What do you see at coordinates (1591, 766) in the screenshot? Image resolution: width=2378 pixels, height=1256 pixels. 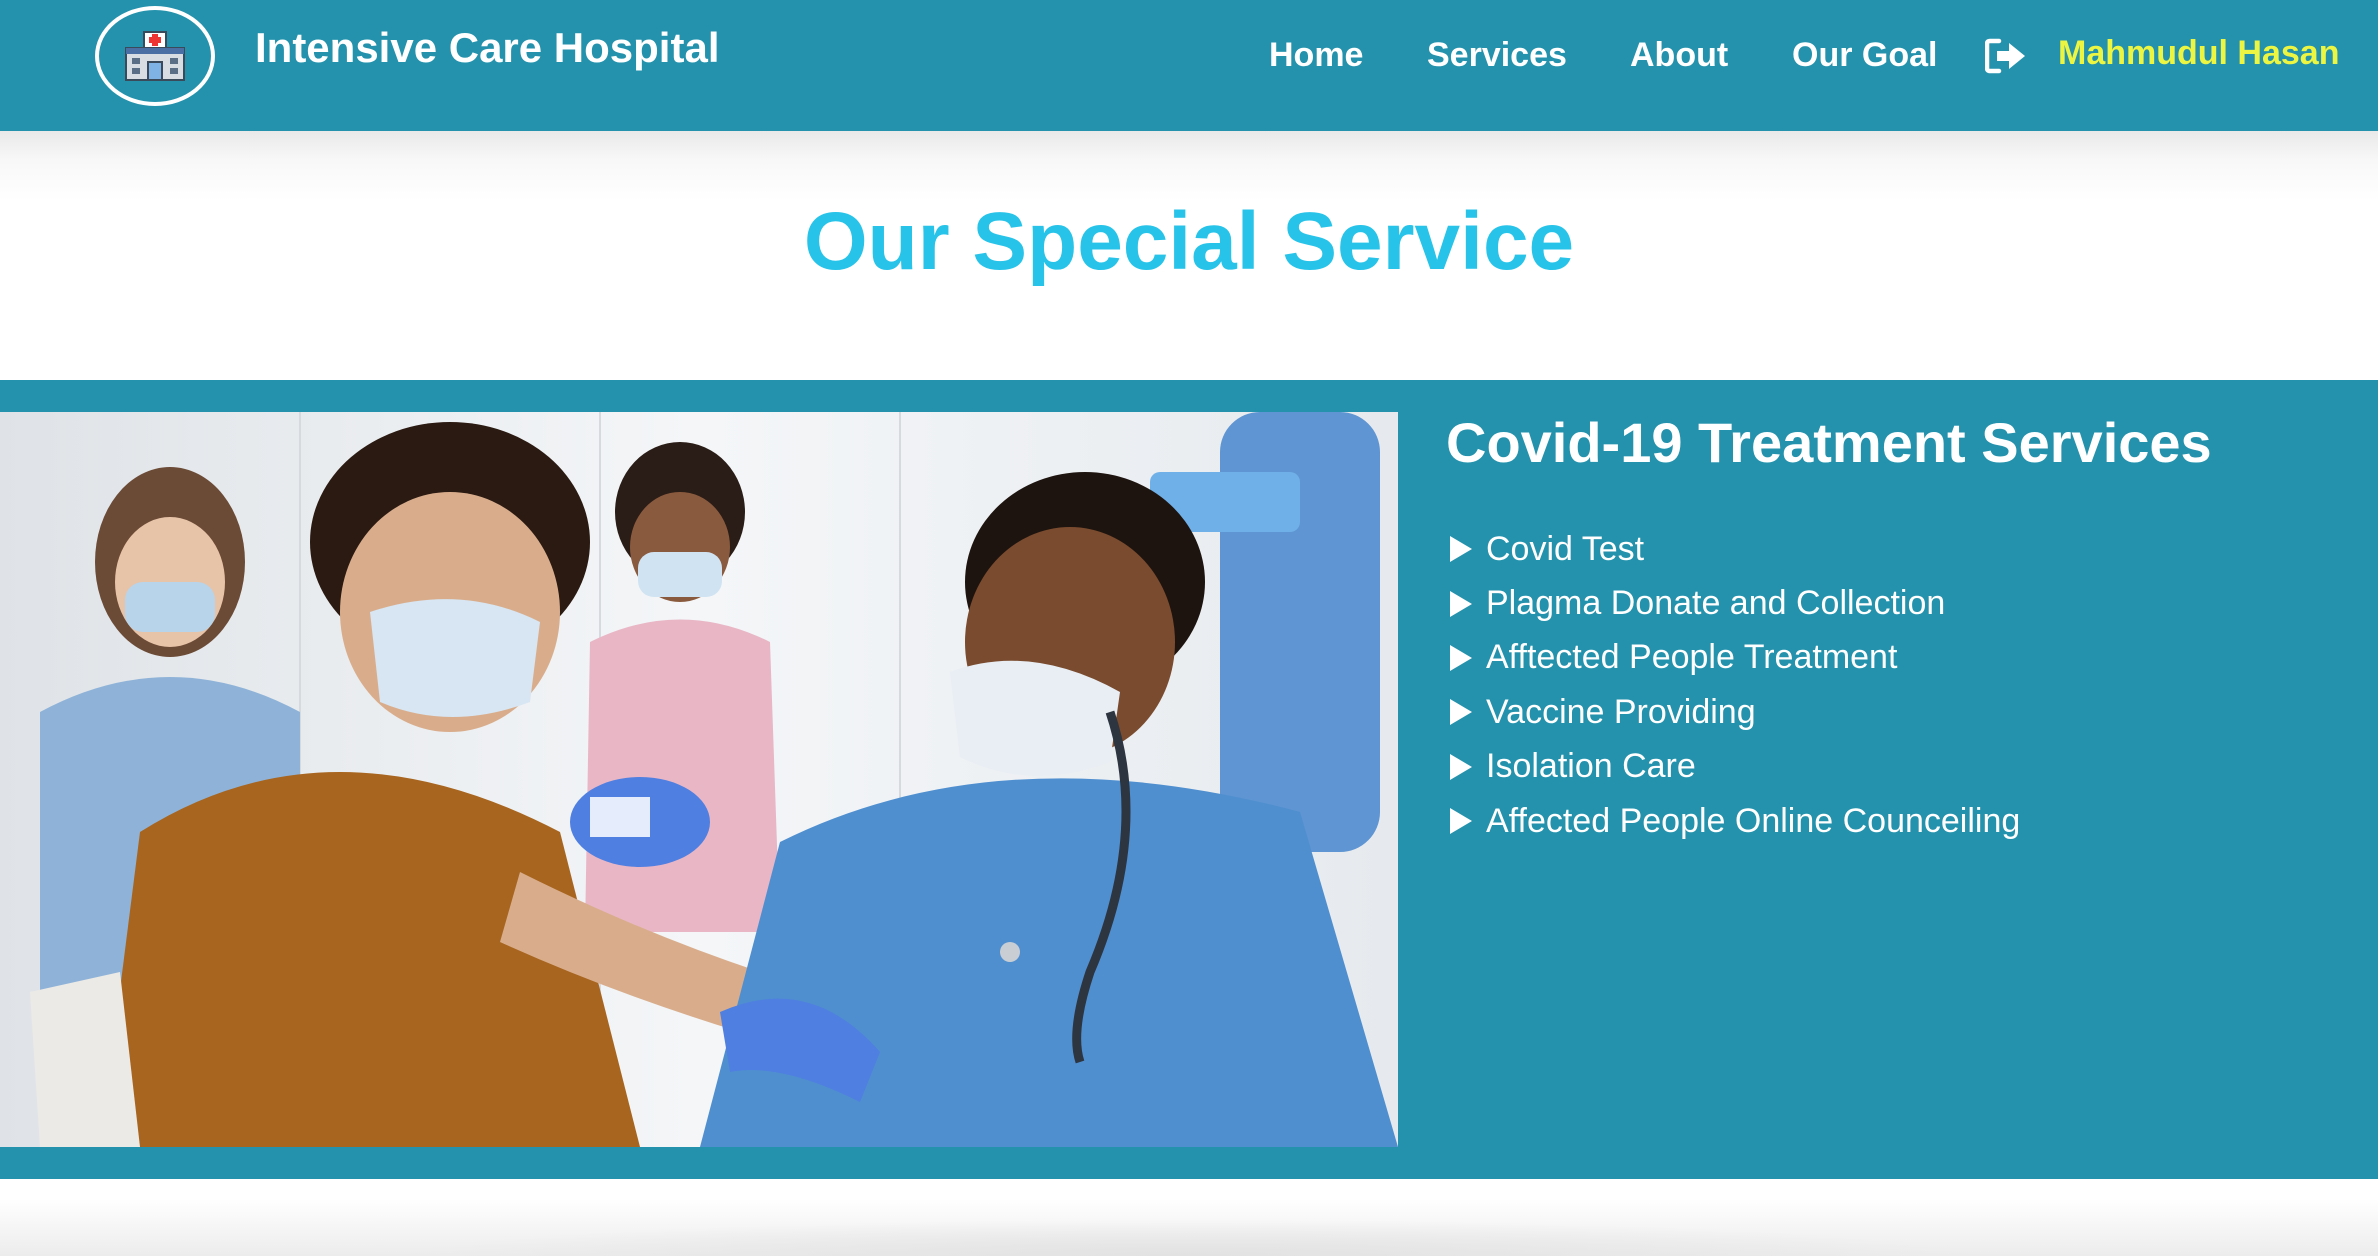 I see `service-item-label: Isolation Care` at bounding box center [1591, 766].